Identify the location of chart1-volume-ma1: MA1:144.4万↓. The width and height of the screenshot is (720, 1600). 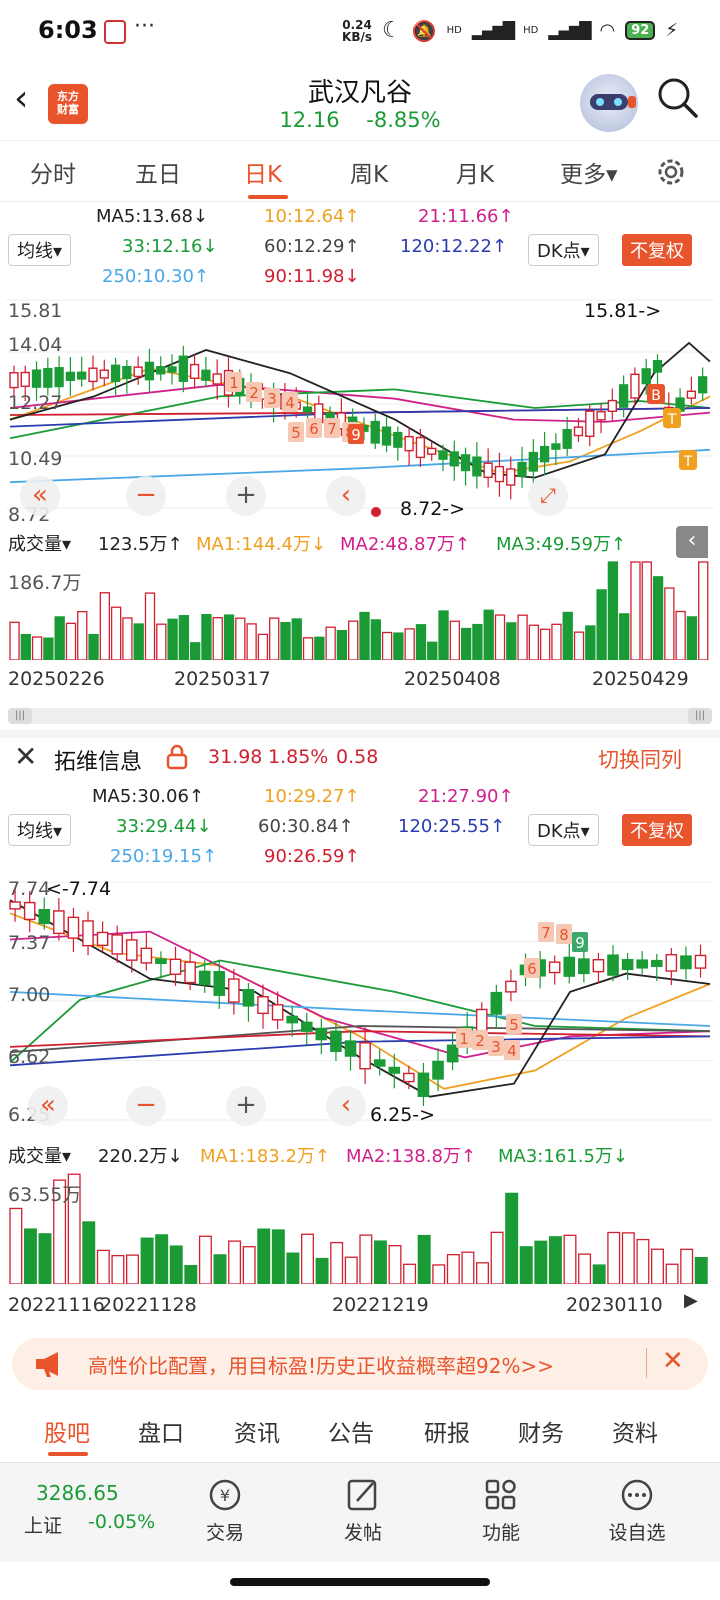
(261, 544).